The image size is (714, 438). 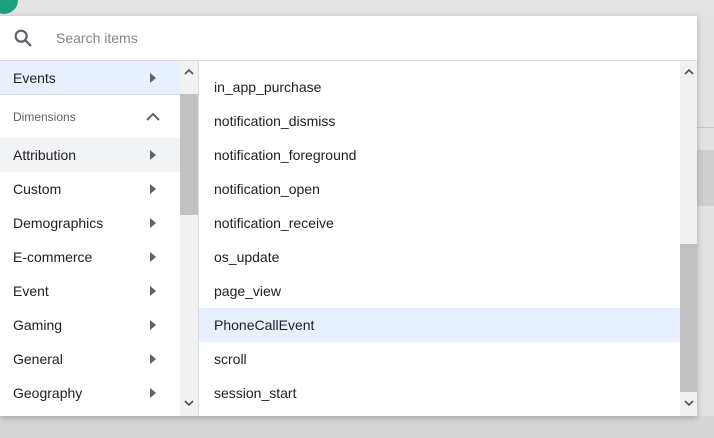 I want to click on search-icon, so click(x=23, y=38).